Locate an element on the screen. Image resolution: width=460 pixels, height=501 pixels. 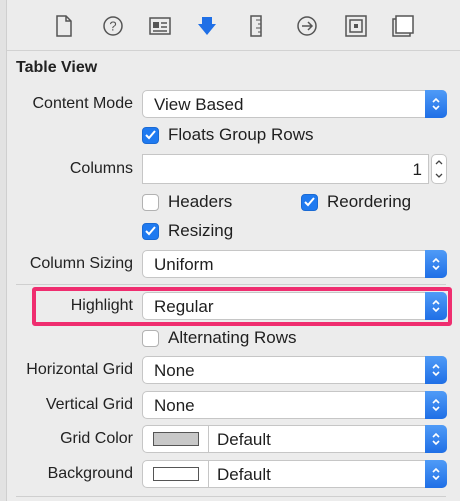
content-mode-label: Content Mode is located at coordinates (82, 103).